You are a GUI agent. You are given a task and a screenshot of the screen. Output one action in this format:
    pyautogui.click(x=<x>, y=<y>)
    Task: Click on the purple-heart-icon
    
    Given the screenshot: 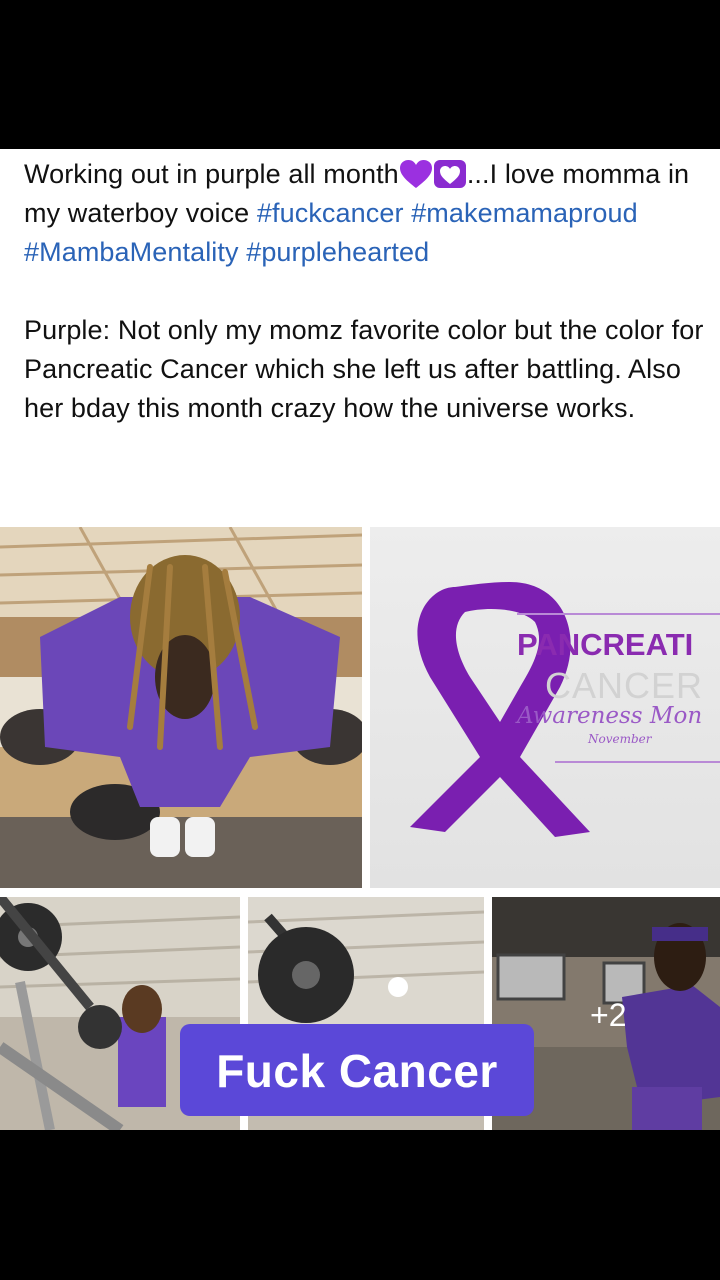 What is the action you would take?
    pyautogui.click(x=416, y=174)
    